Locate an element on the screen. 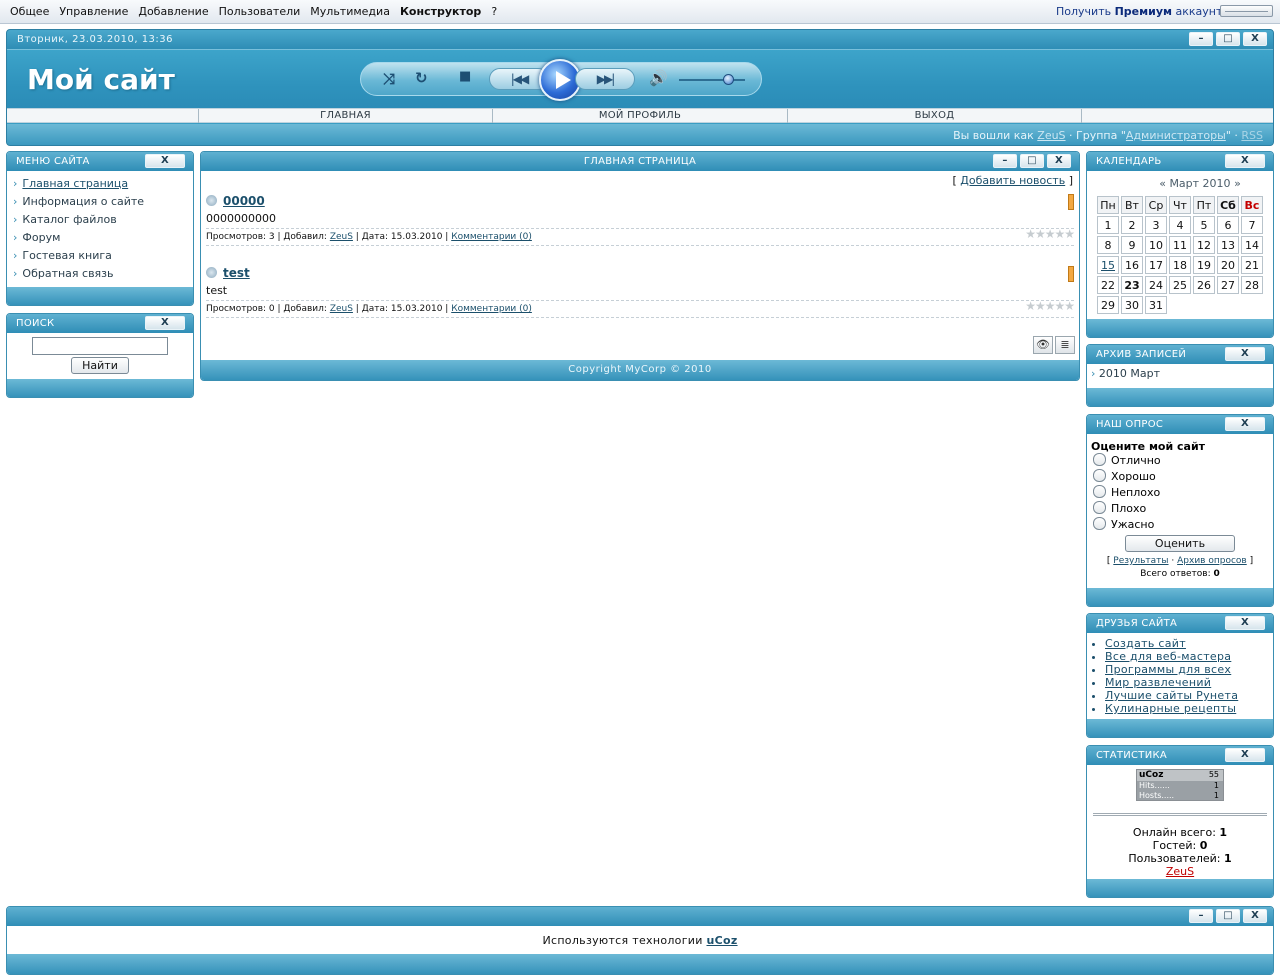 This screenshot has width=1280, height=979. news-title-link: test is located at coordinates (236, 273).